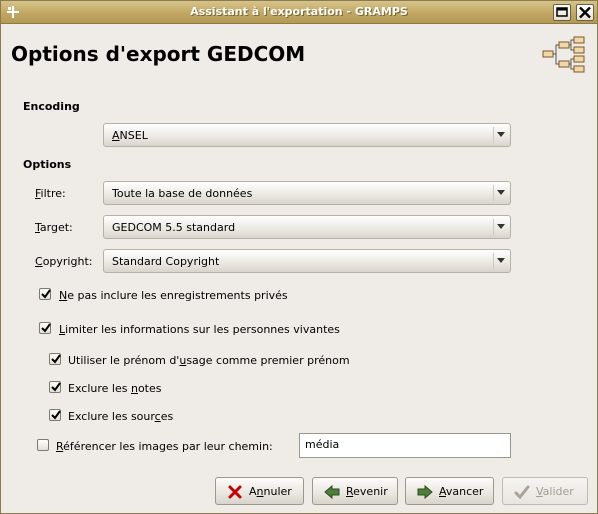 The image size is (598, 514). Describe the element at coordinates (54, 227) in the screenshot. I see `target-label: Target:` at that location.